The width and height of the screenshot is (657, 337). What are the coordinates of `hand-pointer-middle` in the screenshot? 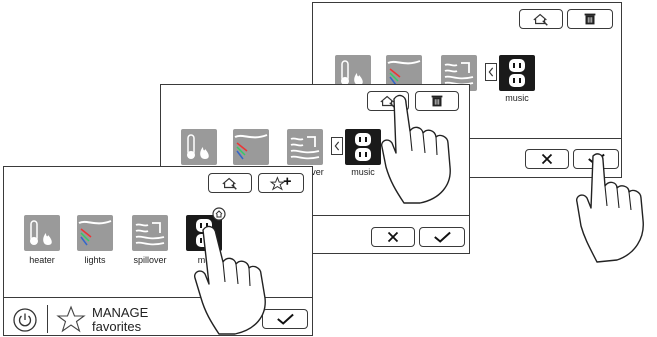 It's located at (422, 150).